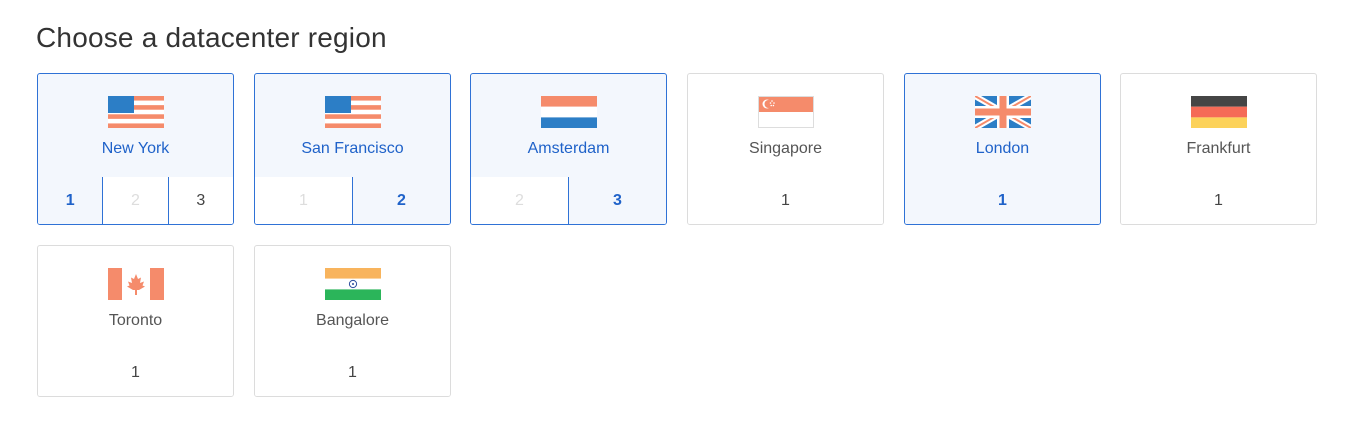 The height and width of the screenshot is (438, 1358). I want to click on region-card-header: London, so click(1002, 126).